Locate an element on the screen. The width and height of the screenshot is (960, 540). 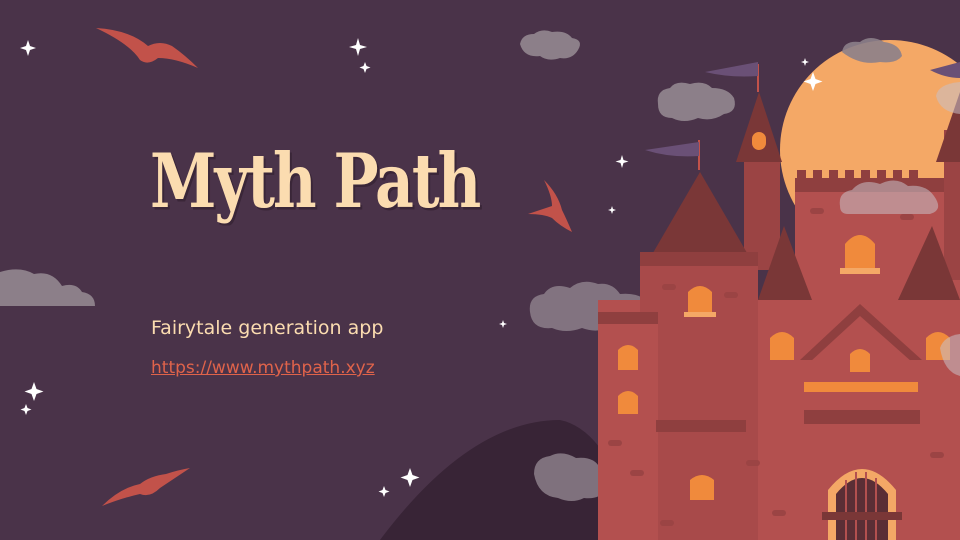
slide-subtitle: Fairytale generation app is located at coordinates (267, 328).